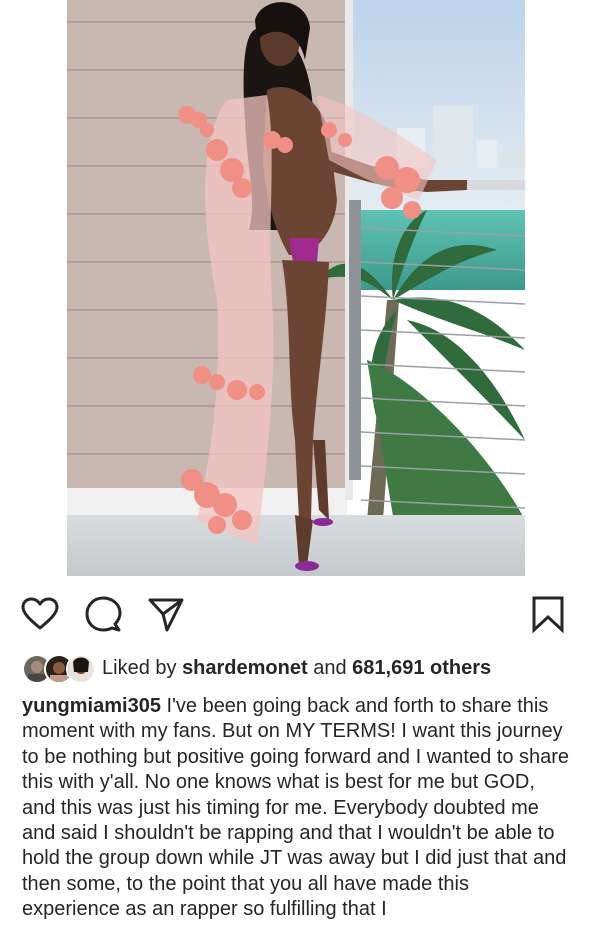  I want to click on comment-bubble-icon, so click(103, 614).